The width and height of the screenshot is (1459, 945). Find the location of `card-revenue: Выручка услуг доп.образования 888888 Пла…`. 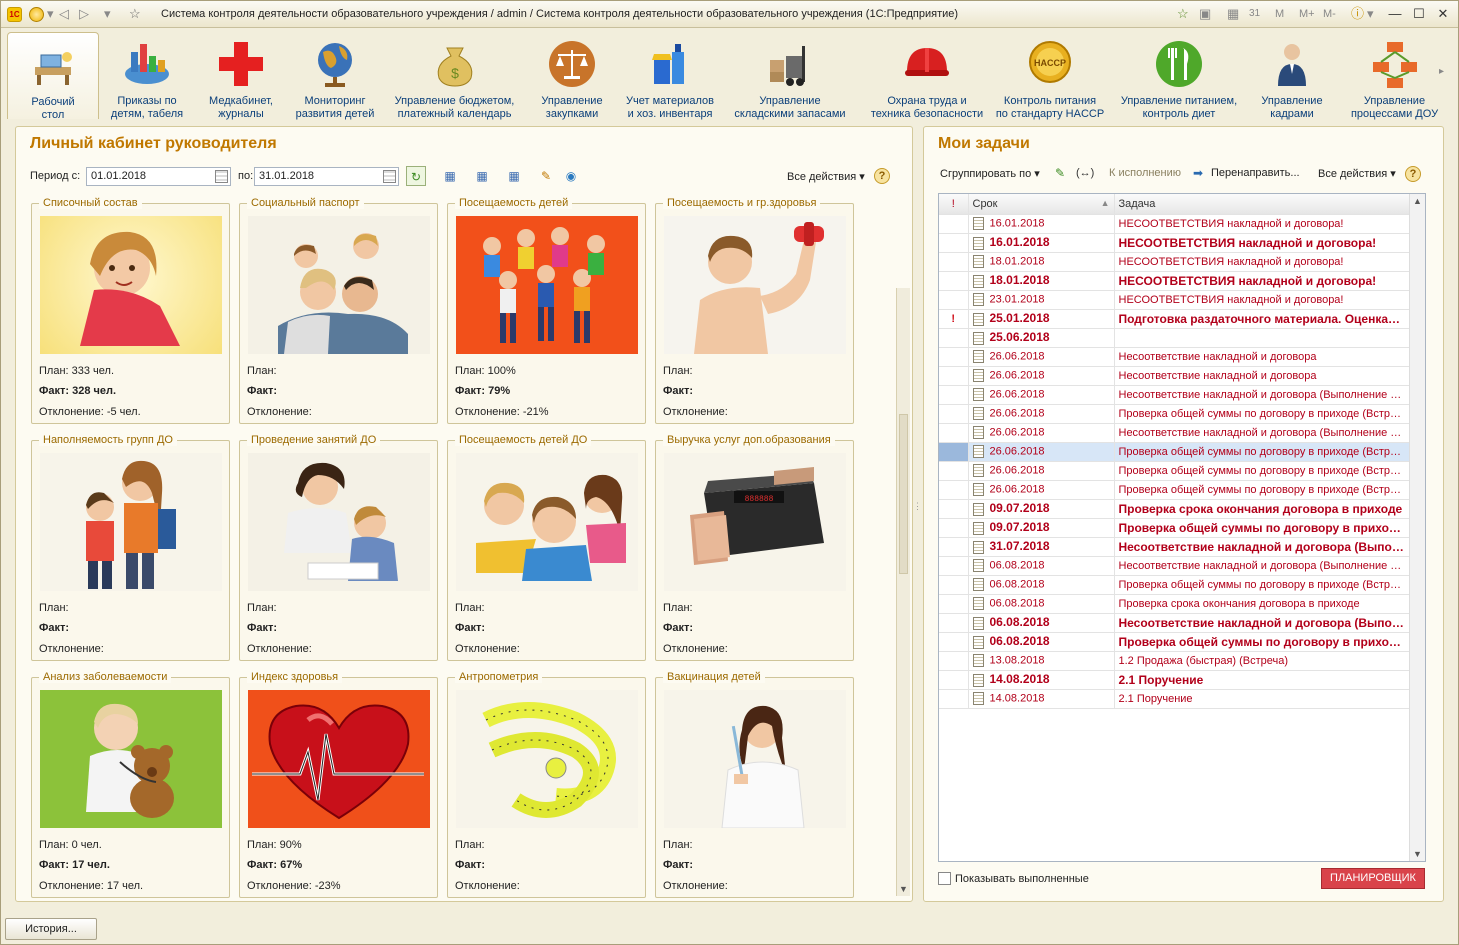

card-revenue: Выручка услуг доп.образования 888888 Пла… is located at coordinates (754, 547).